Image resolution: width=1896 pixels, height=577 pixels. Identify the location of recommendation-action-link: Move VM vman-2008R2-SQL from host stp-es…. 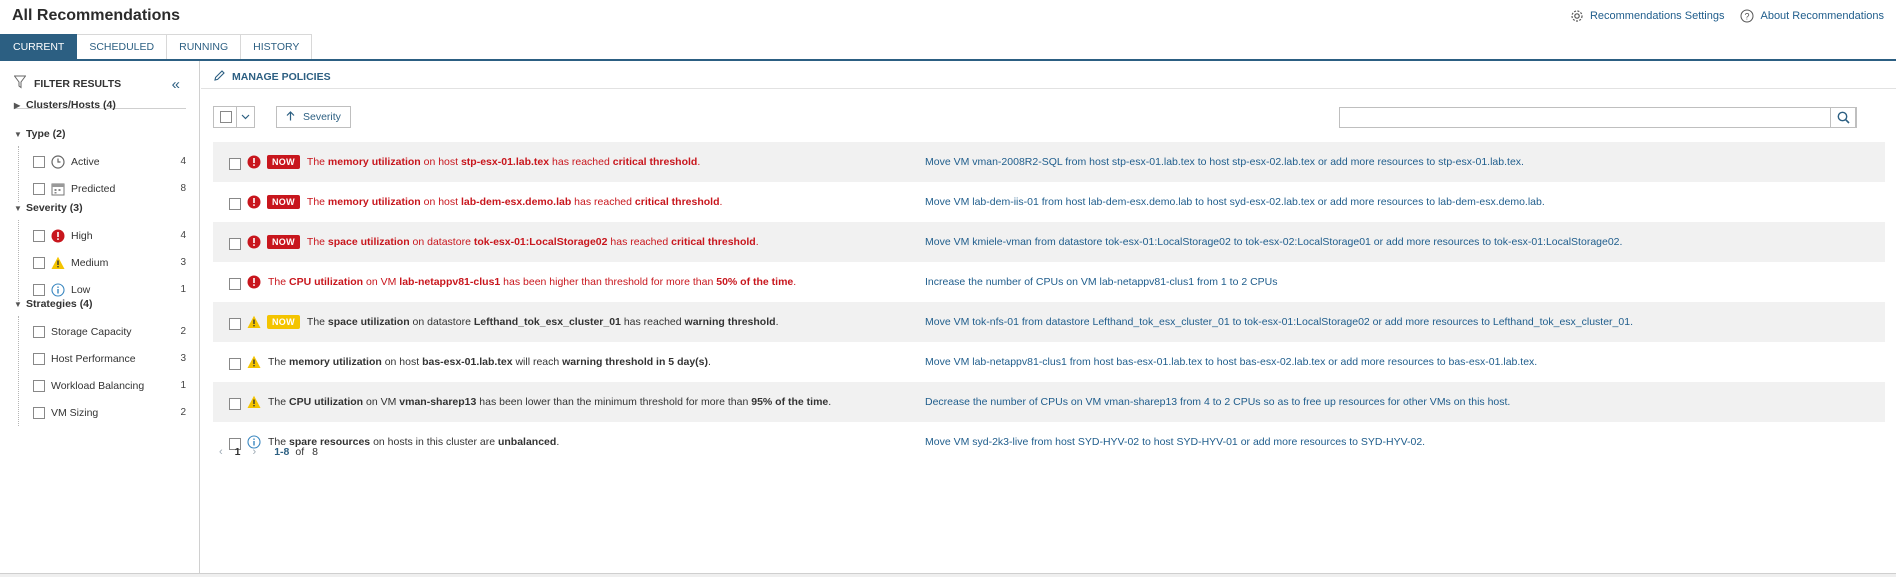
(1224, 162).